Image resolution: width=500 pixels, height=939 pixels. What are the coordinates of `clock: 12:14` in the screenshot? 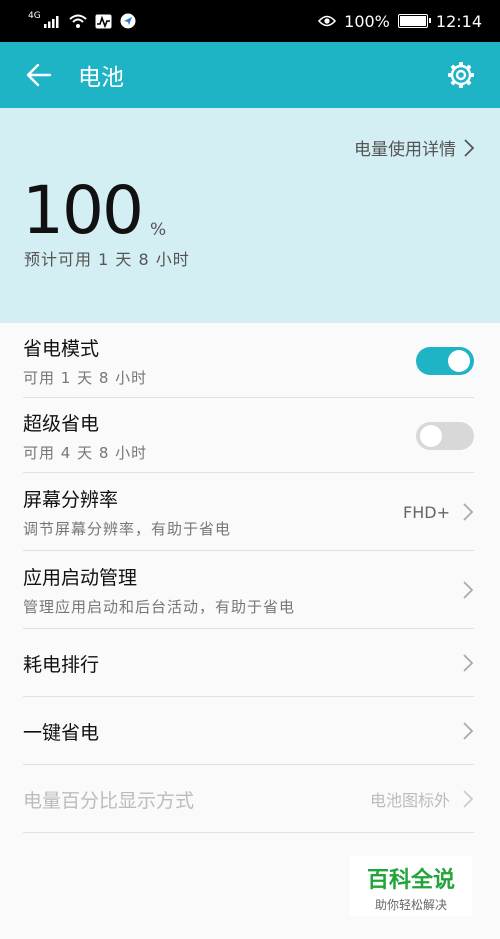 It's located at (458, 21).